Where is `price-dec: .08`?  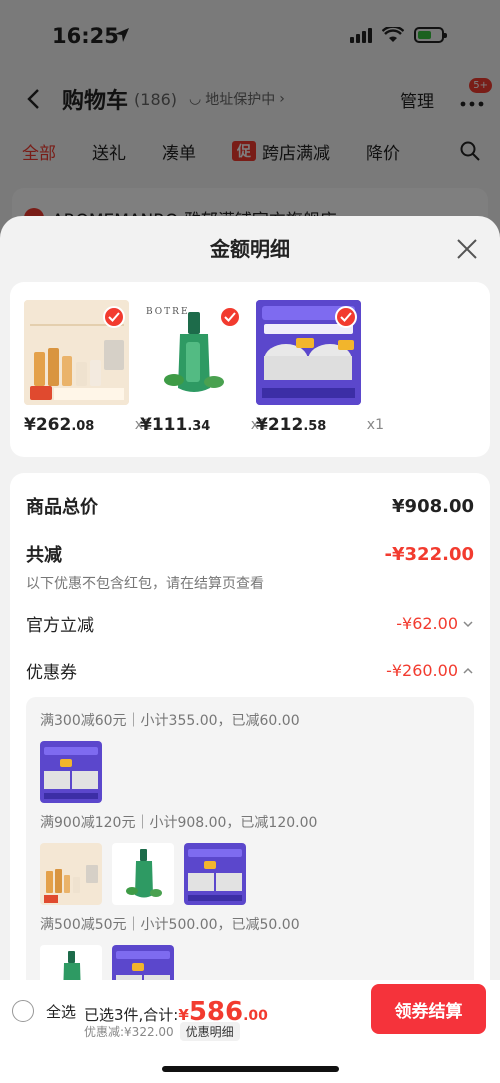
price-dec: .08 is located at coordinates (83, 426).